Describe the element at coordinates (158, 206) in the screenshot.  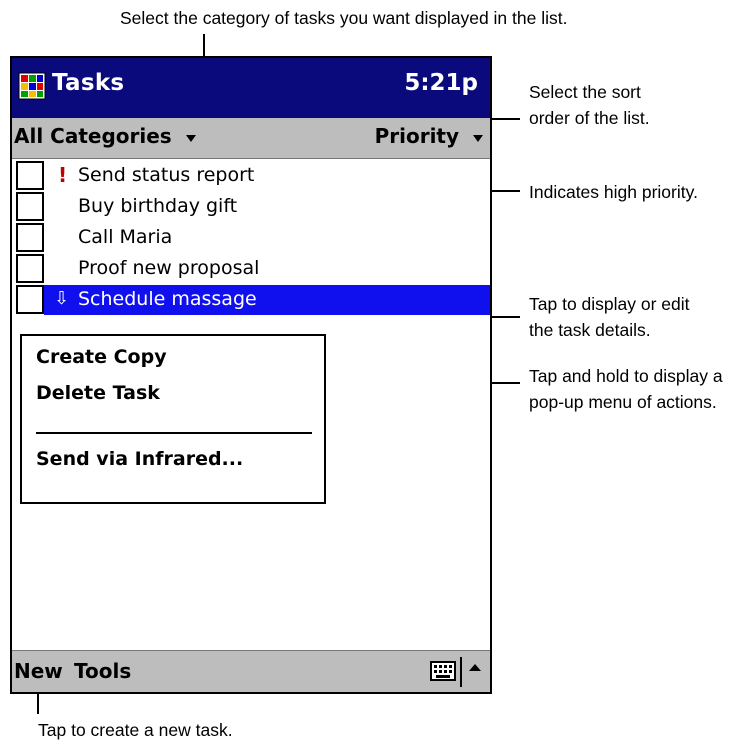
I see `task-title: Buy birthday gift` at that location.